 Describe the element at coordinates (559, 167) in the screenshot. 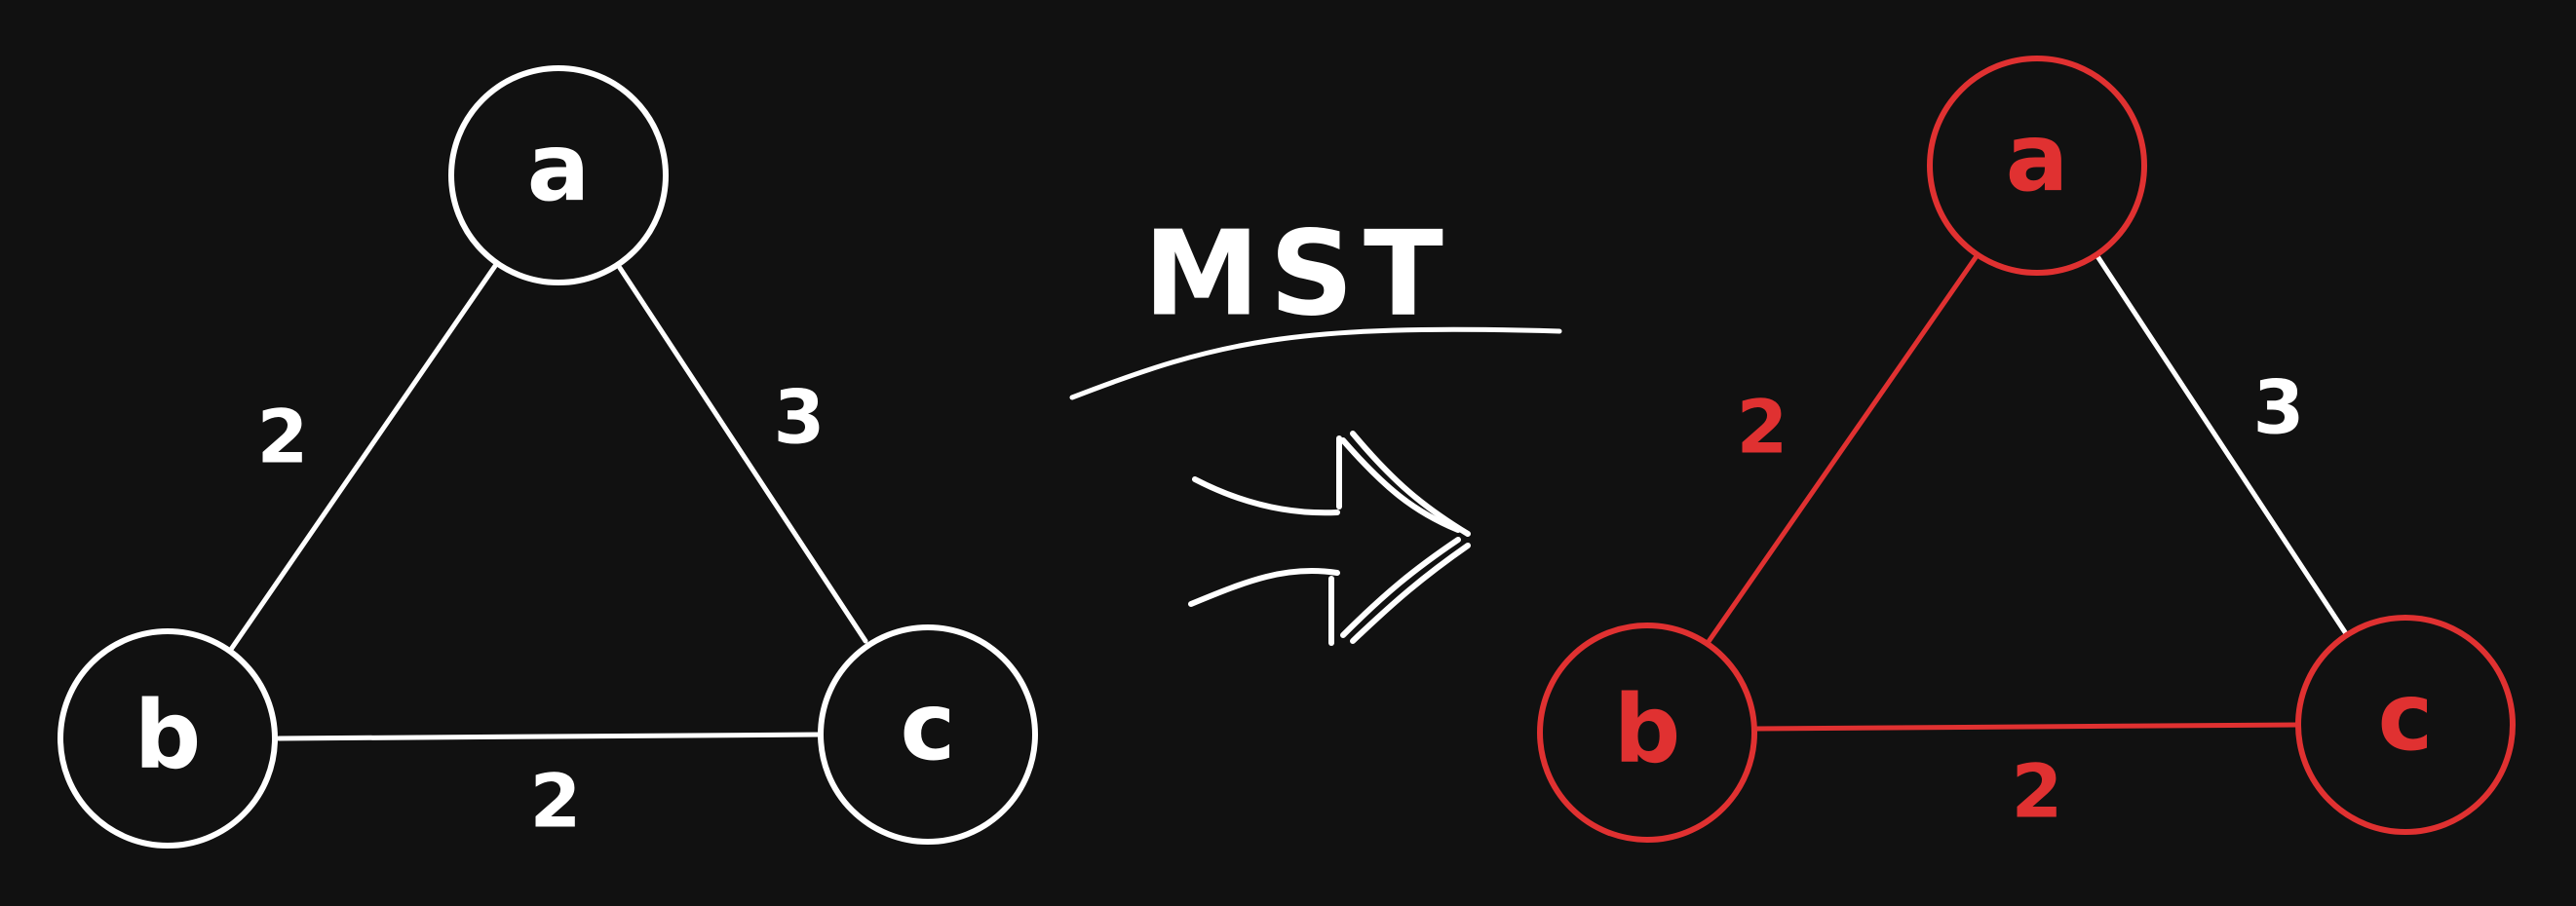

I see `node-a-label: a` at that location.